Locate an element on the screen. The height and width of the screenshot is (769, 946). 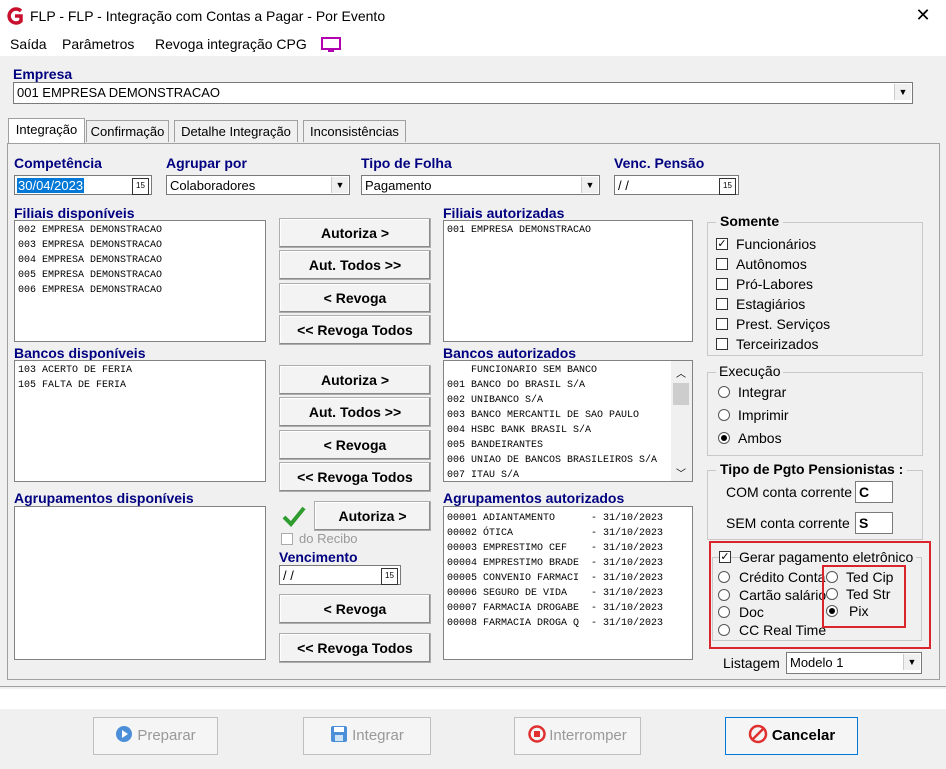
chevron-down-icon: ﹀ is located at coordinates (681, 472).